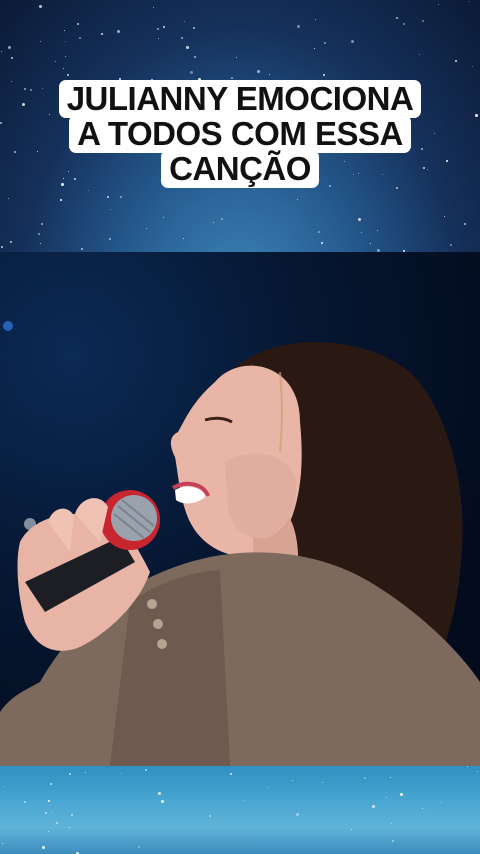 Image resolution: width=480 pixels, height=854 pixels. What do you see at coordinates (240, 169) in the screenshot?
I see `caption-line-3: CANÇÃO` at bounding box center [240, 169].